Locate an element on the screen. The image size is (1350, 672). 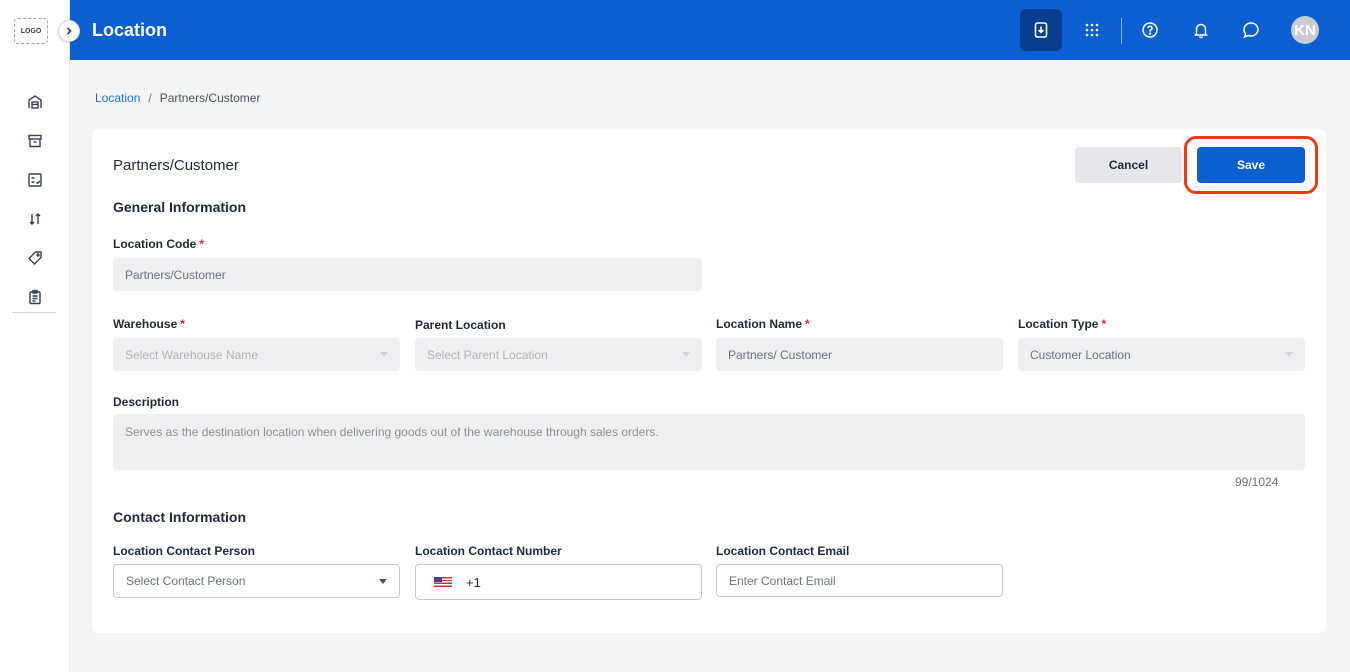
checklist-icon is located at coordinates (35, 179).